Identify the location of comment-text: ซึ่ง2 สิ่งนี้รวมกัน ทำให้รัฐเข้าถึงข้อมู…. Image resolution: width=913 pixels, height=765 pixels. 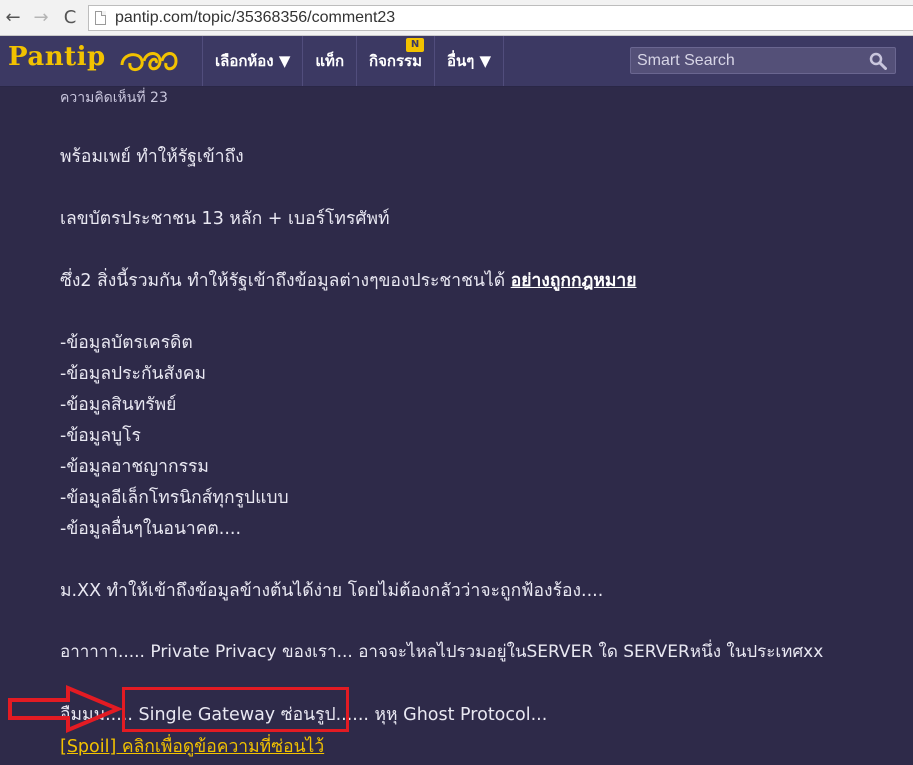
(283, 281).